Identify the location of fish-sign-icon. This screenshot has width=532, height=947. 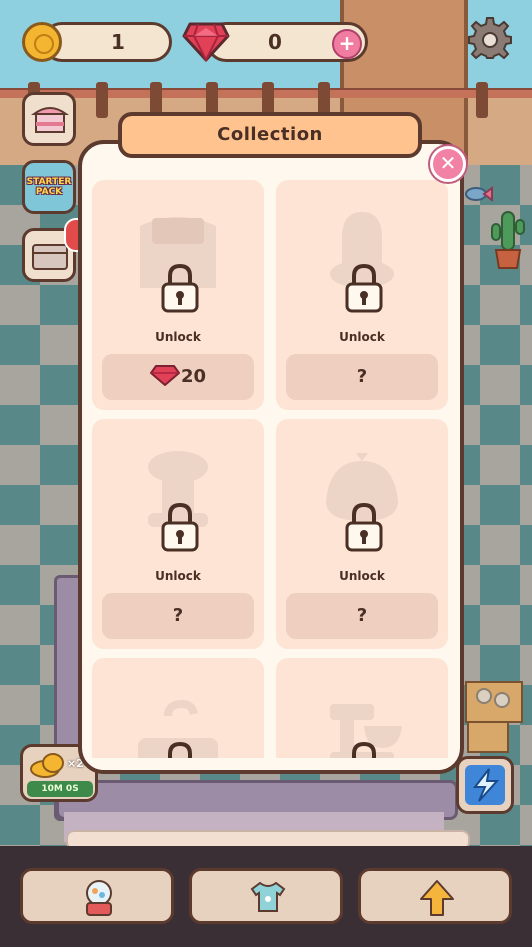
(479, 194).